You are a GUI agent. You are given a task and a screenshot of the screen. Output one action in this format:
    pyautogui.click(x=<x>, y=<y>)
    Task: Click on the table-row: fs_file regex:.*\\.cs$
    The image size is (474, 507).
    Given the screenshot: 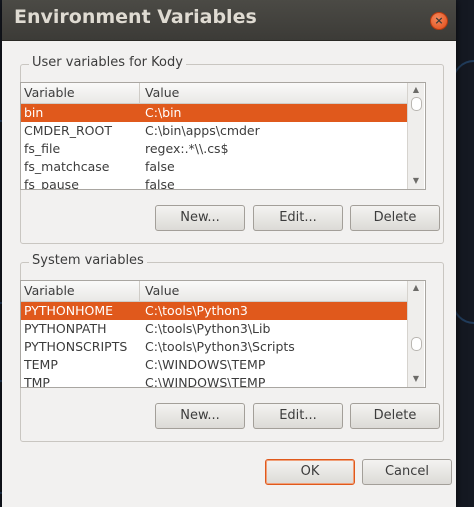 What is the action you would take?
    pyautogui.click(x=214, y=149)
    